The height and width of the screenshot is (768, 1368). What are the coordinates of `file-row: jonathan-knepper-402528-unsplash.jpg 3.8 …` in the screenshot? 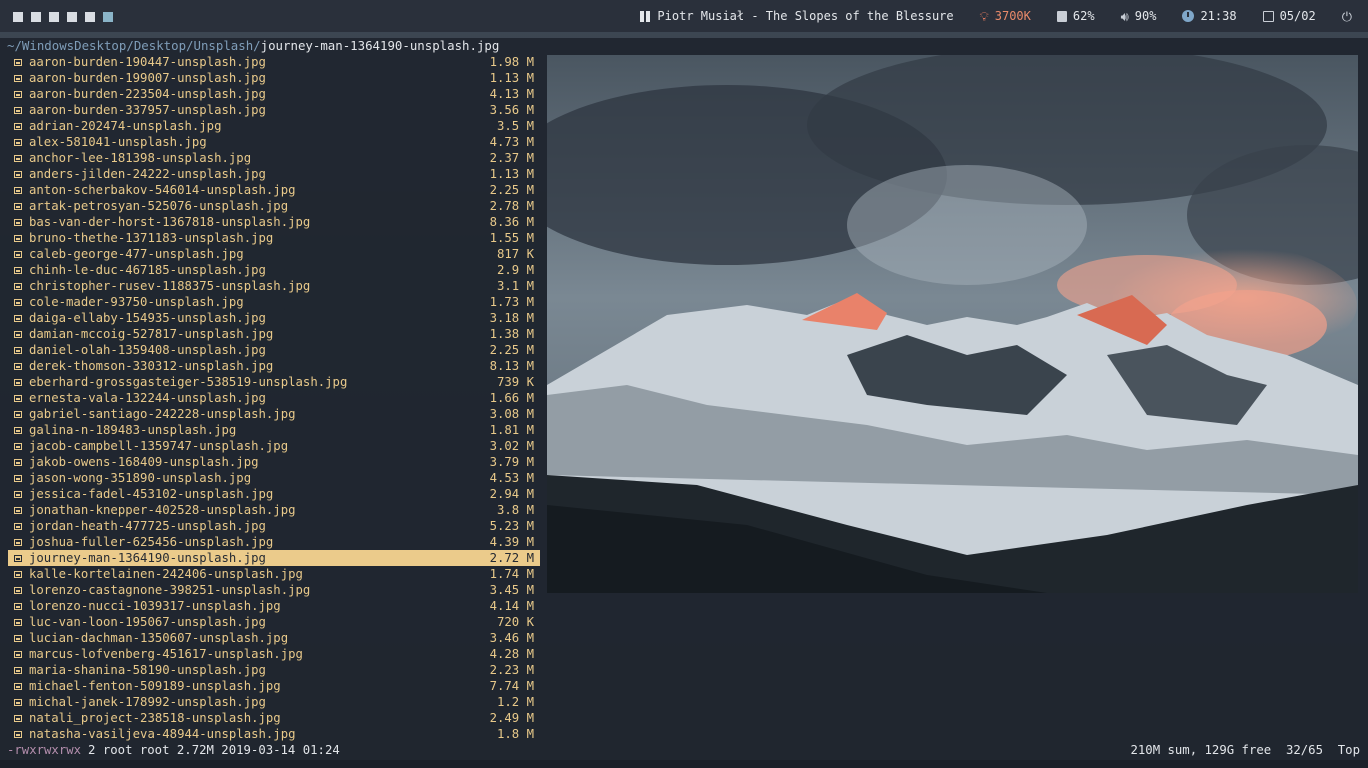 It's located at (274, 510).